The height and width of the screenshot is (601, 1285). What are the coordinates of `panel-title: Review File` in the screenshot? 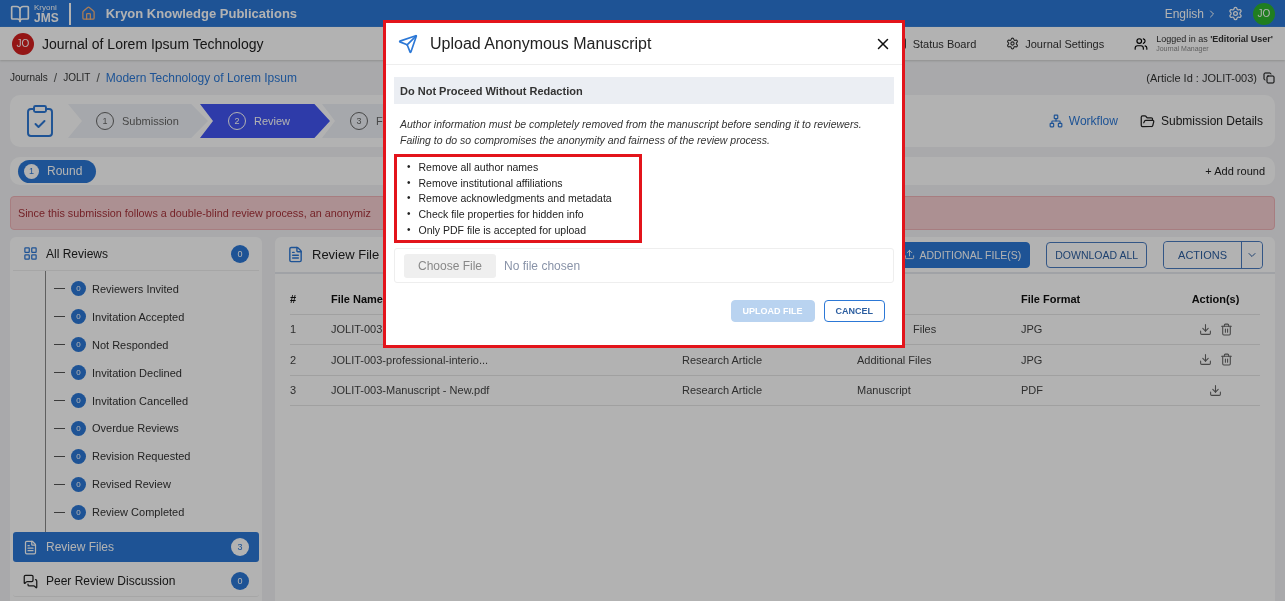 It's located at (346, 254).